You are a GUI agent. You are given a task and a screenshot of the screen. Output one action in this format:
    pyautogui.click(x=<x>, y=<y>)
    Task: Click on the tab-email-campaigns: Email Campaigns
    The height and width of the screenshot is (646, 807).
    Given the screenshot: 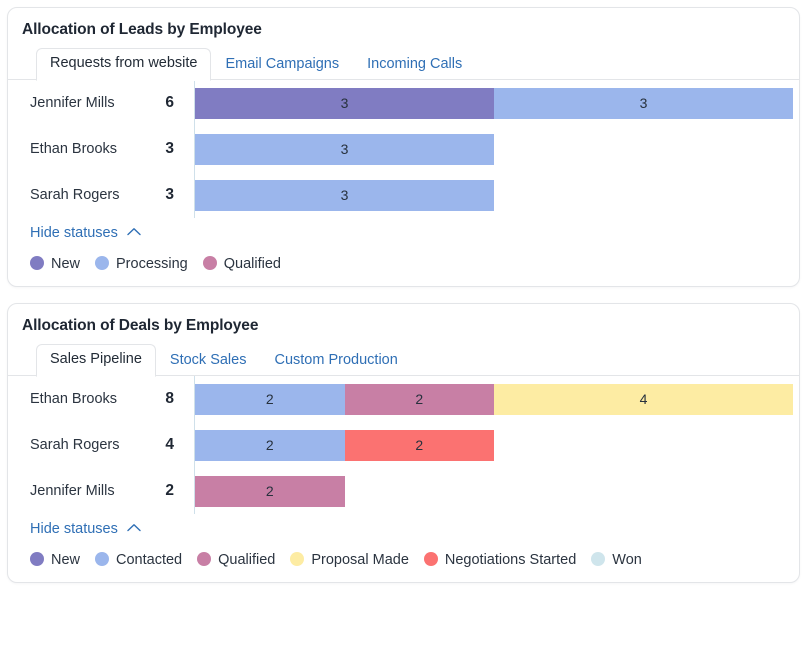 What is the action you would take?
    pyautogui.click(x=282, y=65)
    